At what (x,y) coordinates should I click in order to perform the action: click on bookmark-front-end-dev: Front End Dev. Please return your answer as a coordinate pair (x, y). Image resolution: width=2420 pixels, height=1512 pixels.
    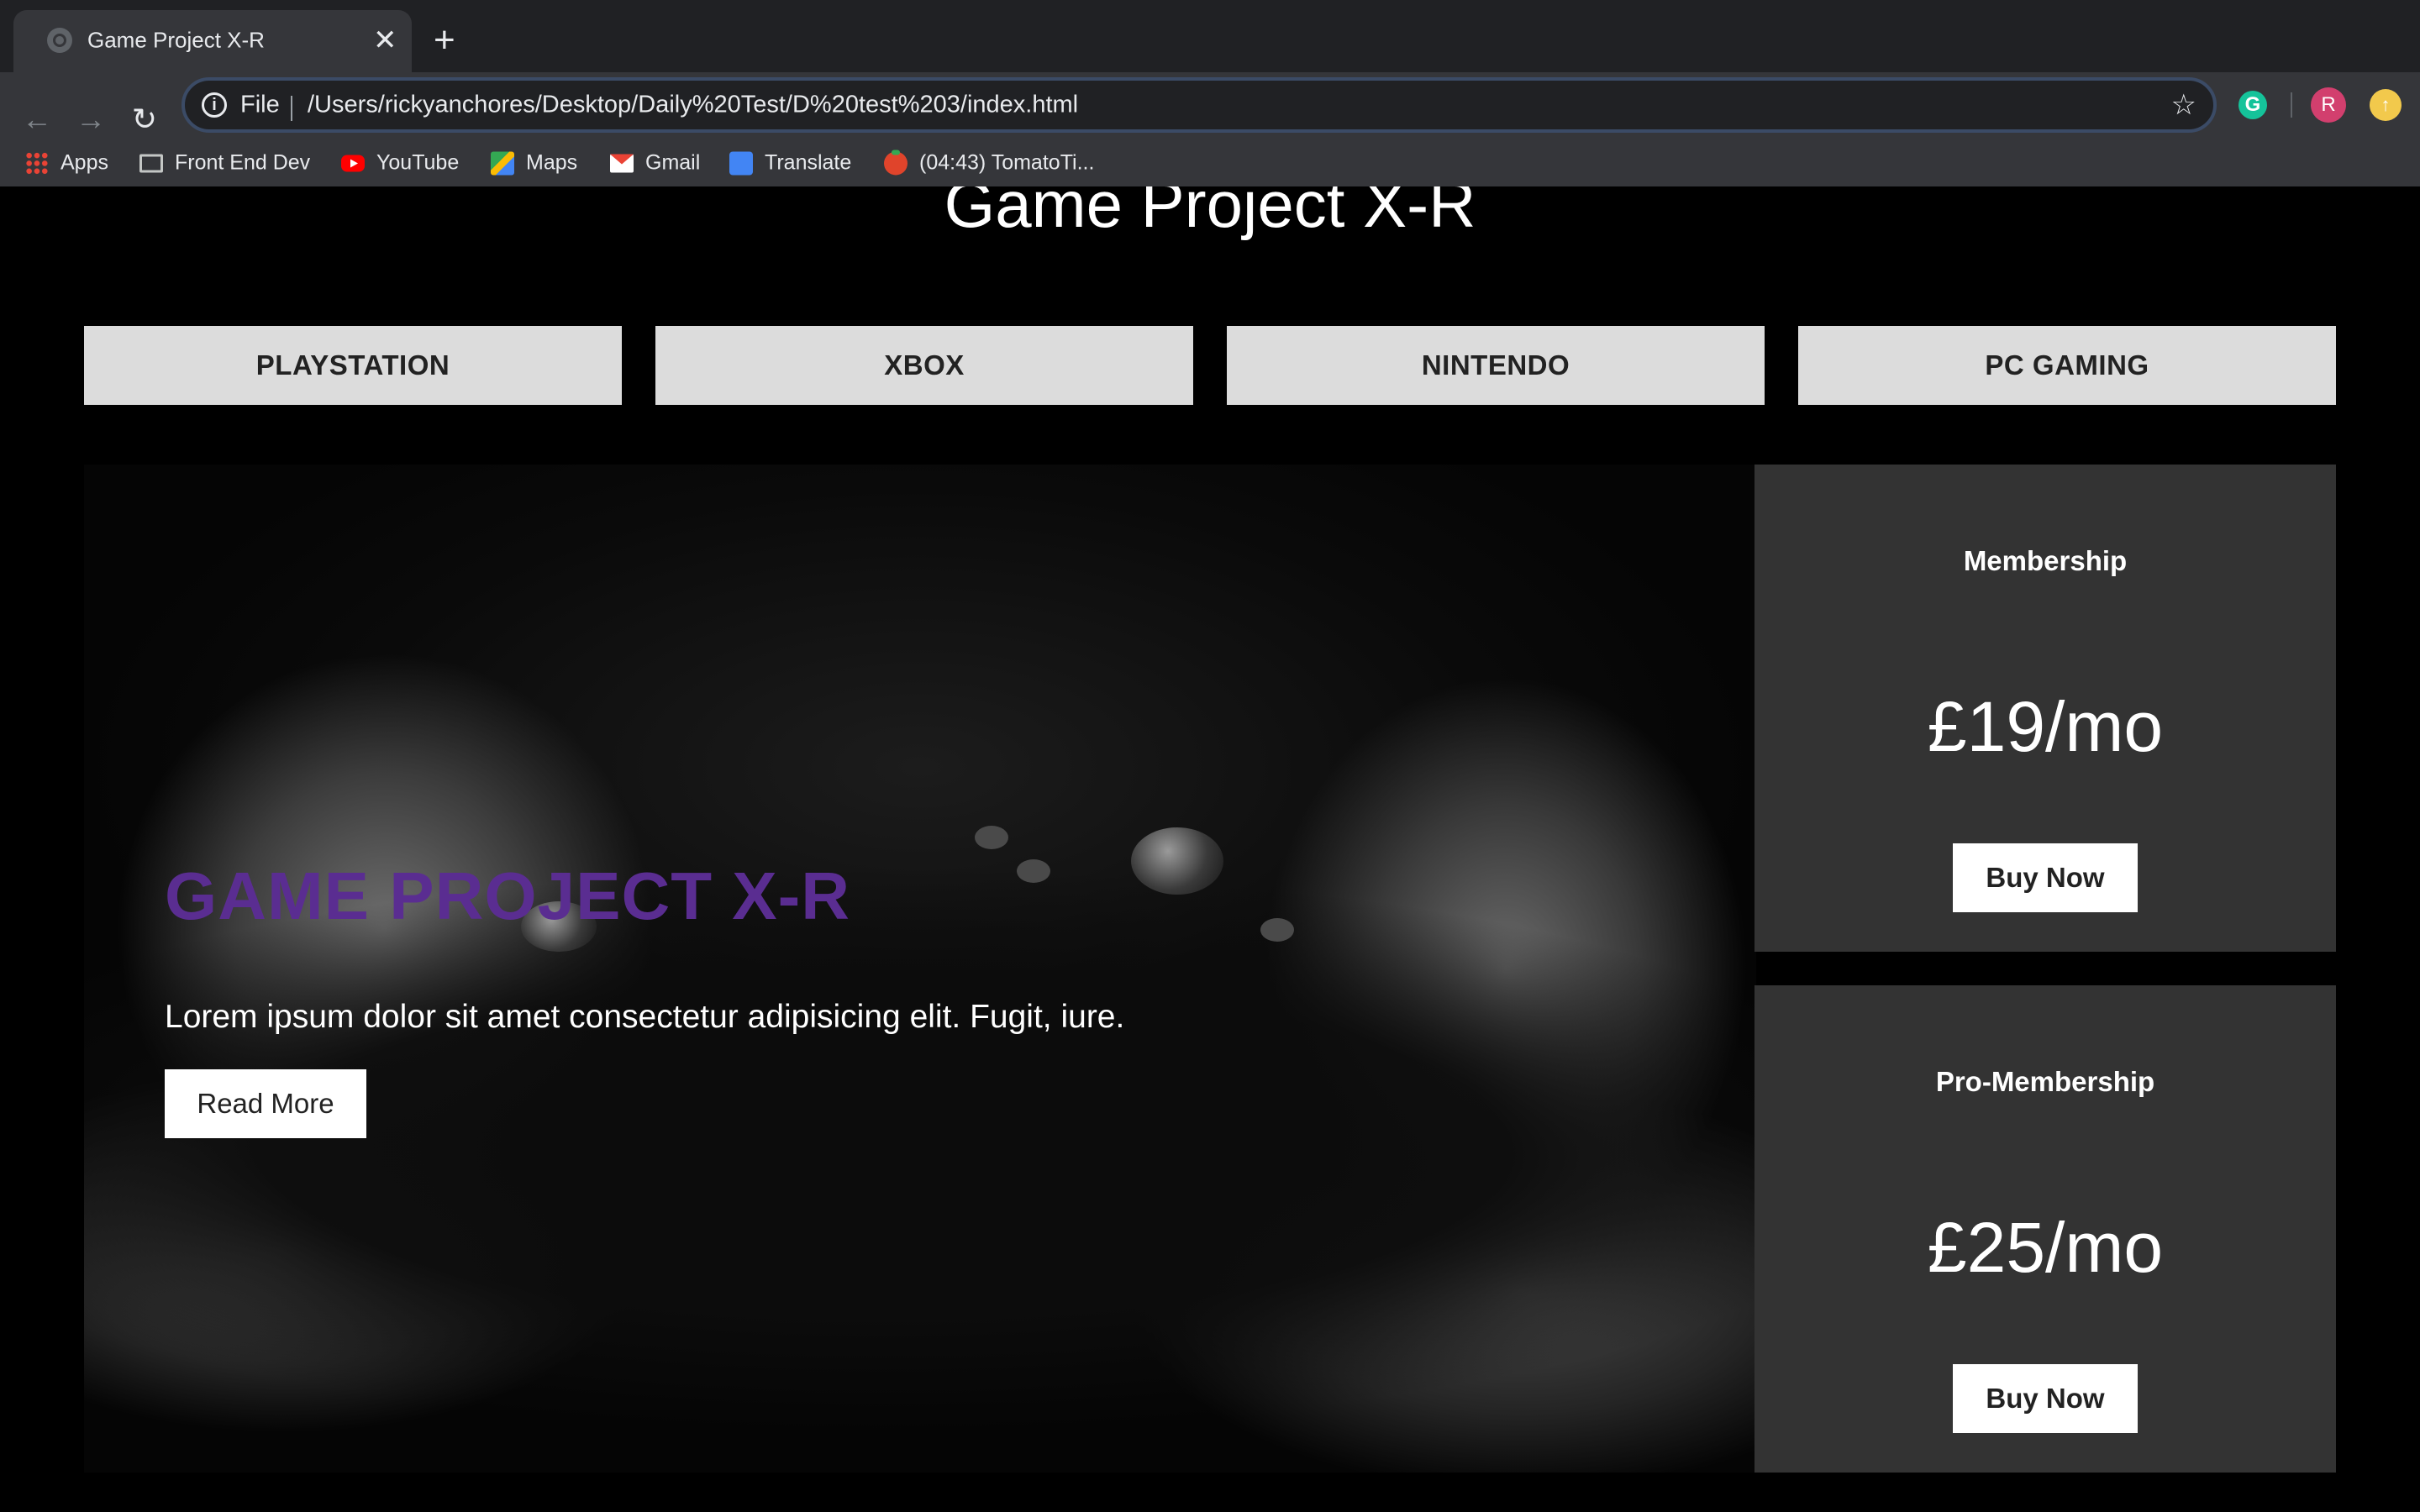
    Looking at the image, I should click on (225, 163).